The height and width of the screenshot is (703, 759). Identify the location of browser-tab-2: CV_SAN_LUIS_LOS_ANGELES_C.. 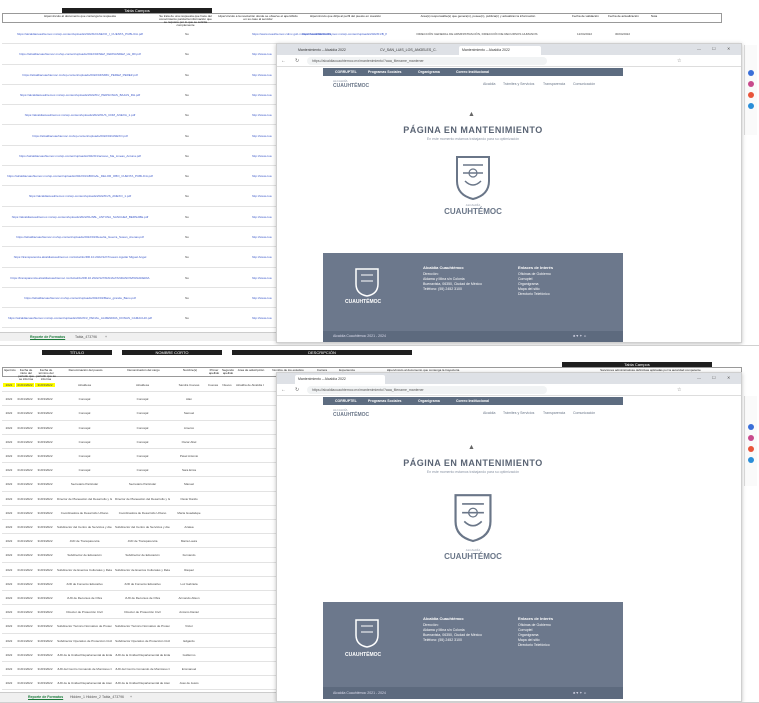
(417, 50).